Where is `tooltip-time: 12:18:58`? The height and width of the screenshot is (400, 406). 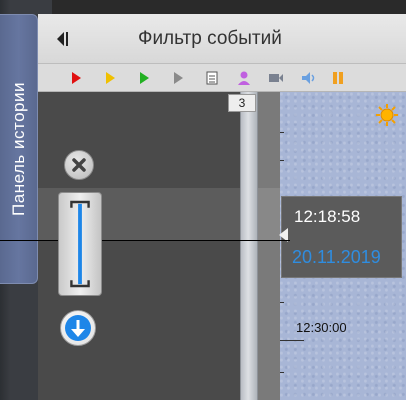
tooltip-time: 12:18:58 is located at coordinates (327, 216).